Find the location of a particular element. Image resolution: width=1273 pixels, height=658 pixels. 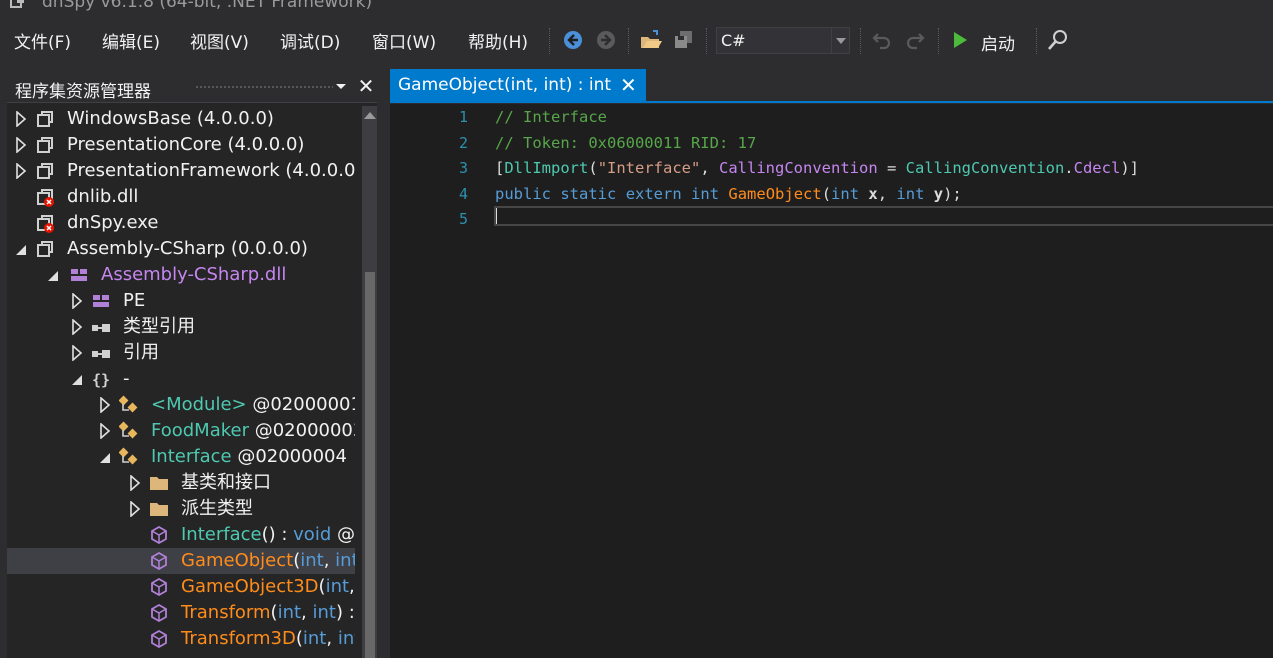

menu-file: 文件(F) is located at coordinates (42, 40).